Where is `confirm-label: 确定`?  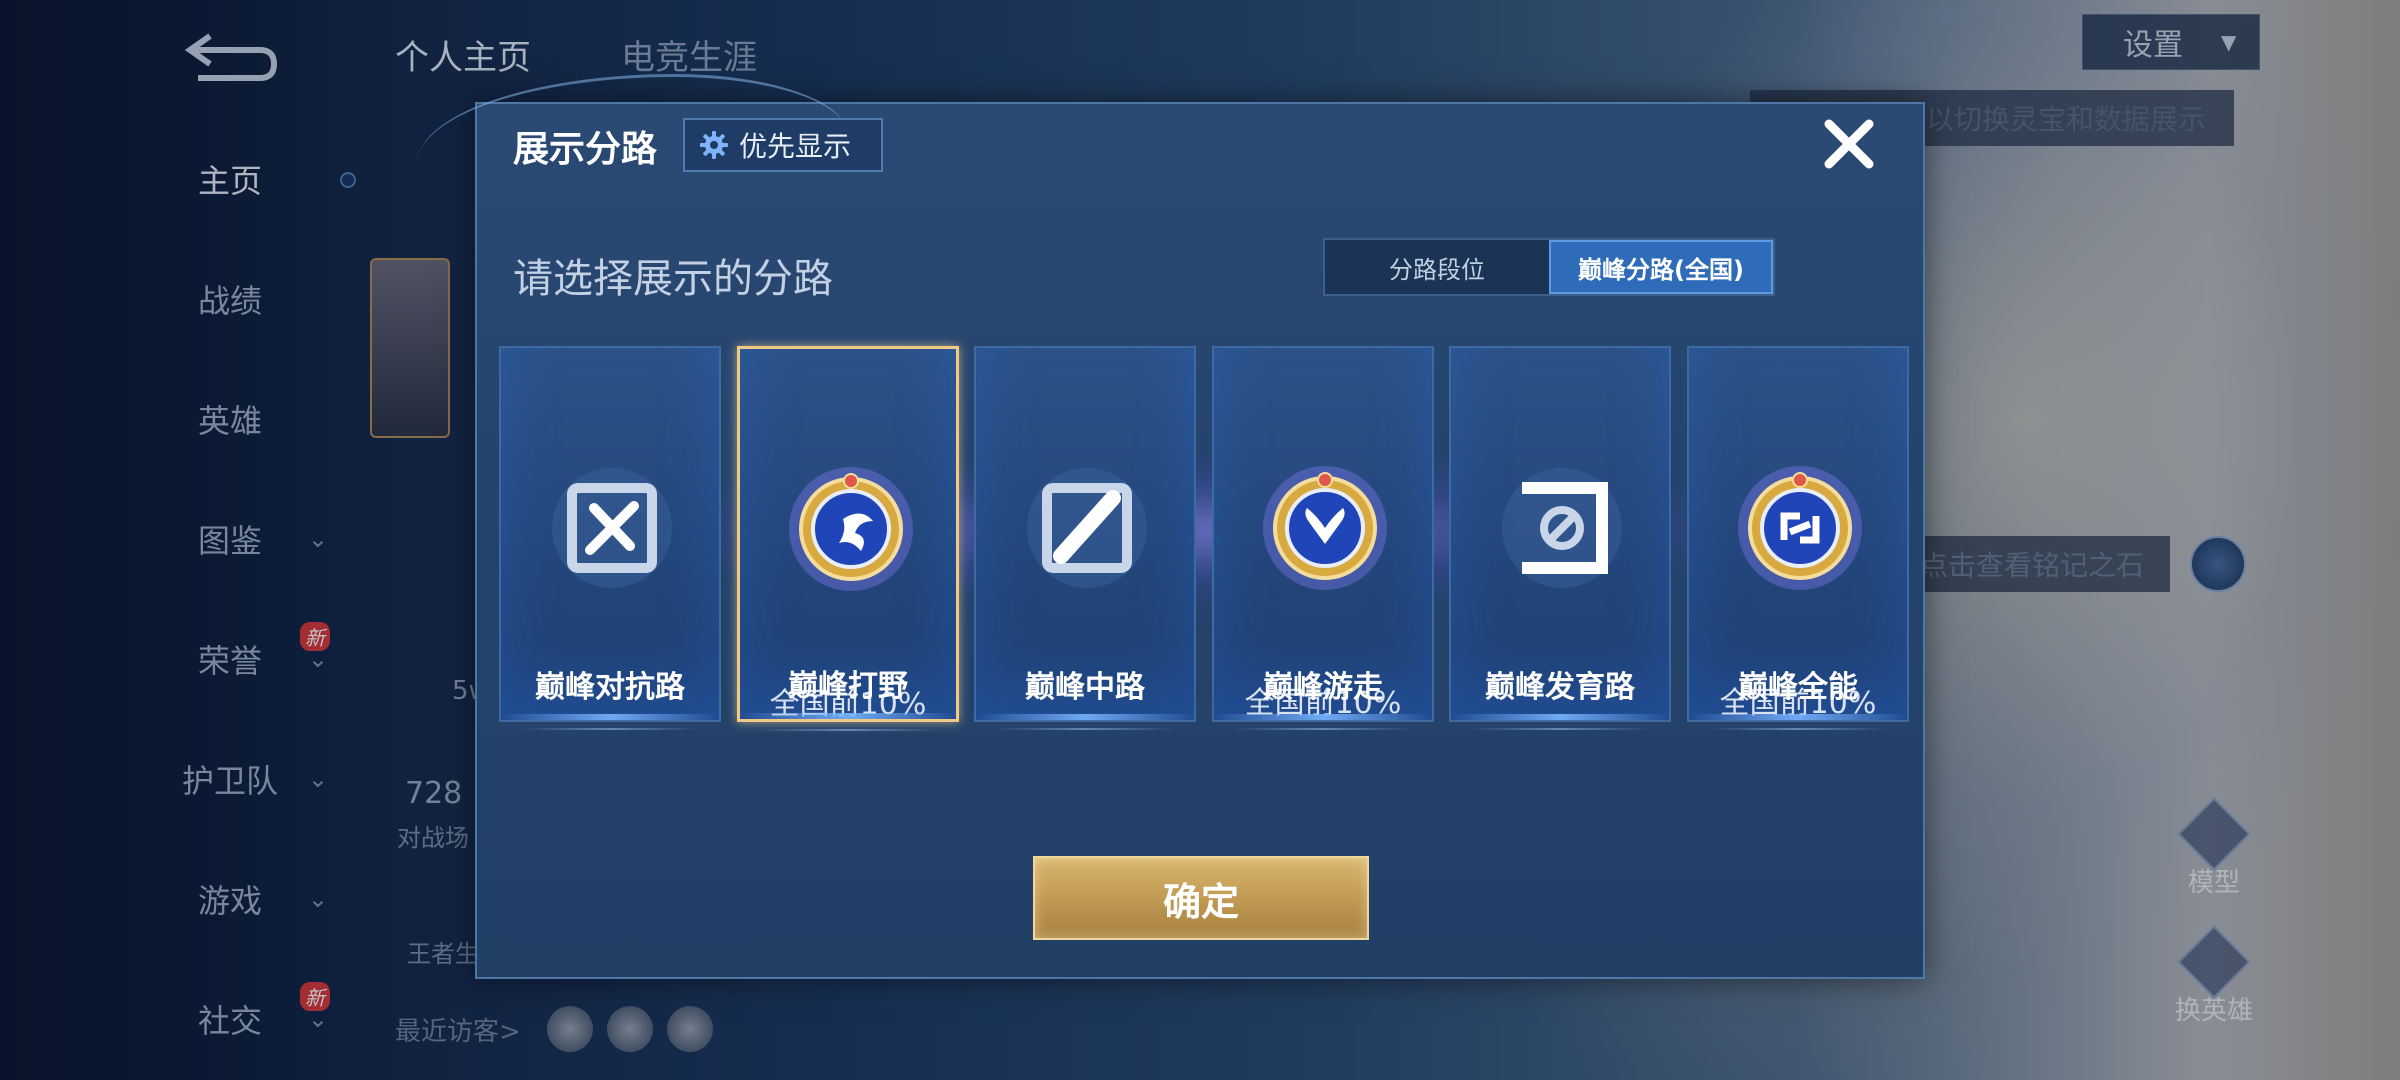
confirm-label: 确定 is located at coordinates (1200, 901).